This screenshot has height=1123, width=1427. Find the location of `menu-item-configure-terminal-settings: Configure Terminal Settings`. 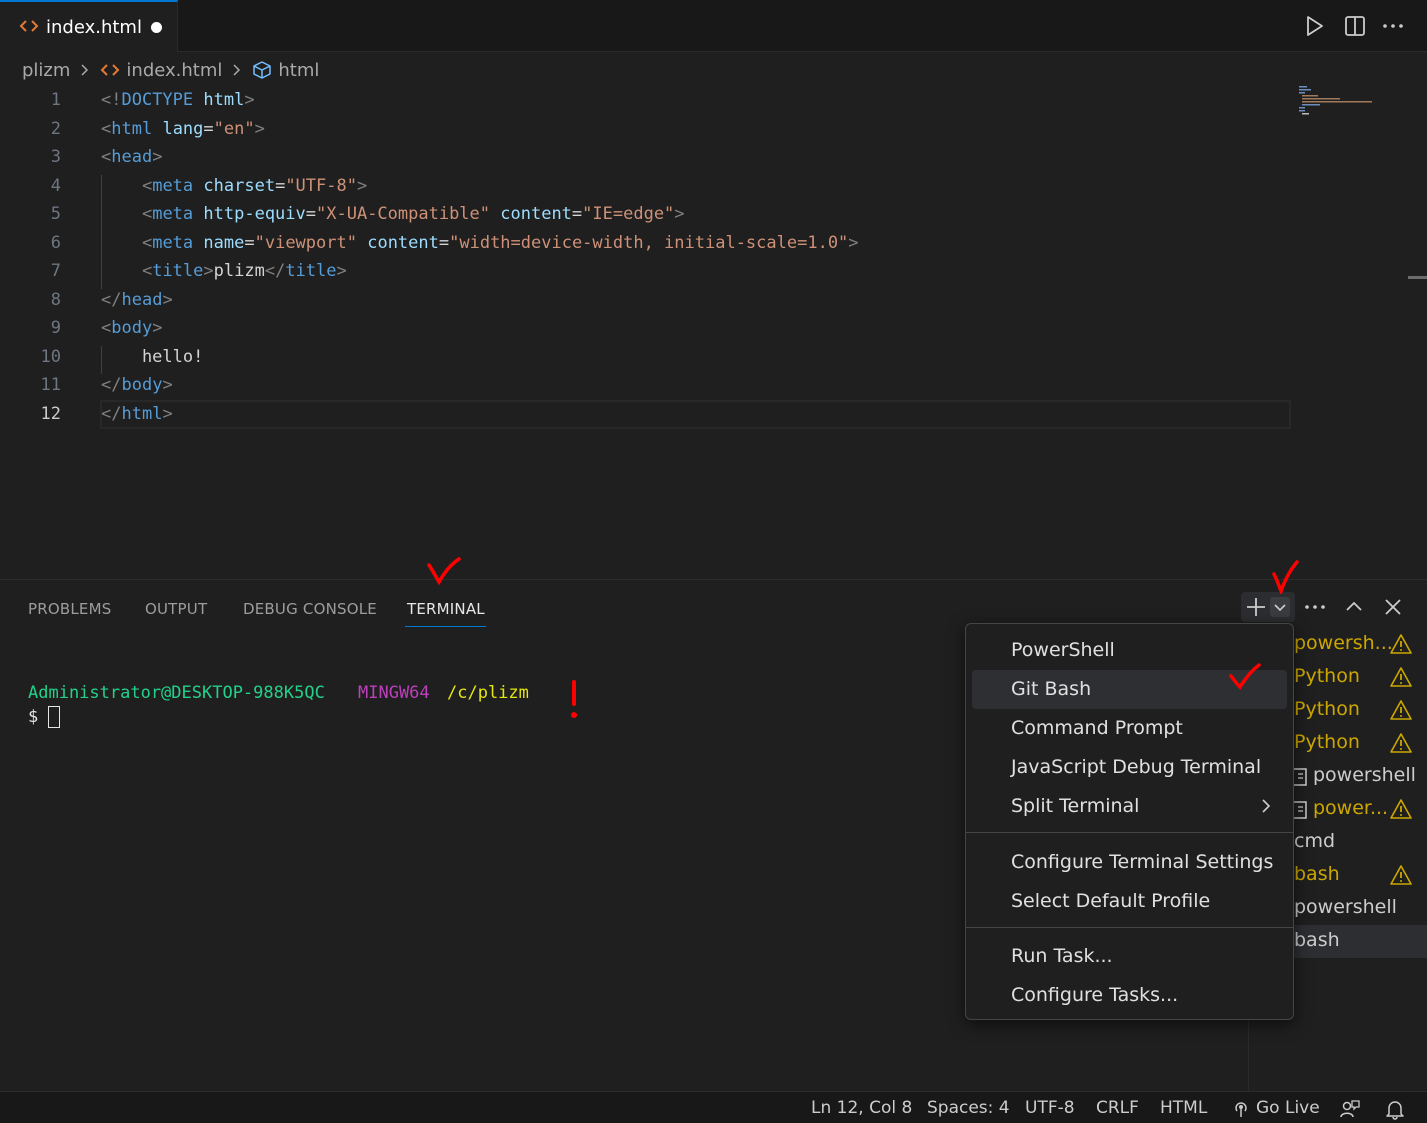

menu-item-configure-terminal-settings: Configure Terminal Settings is located at coordinates (1129, 862).